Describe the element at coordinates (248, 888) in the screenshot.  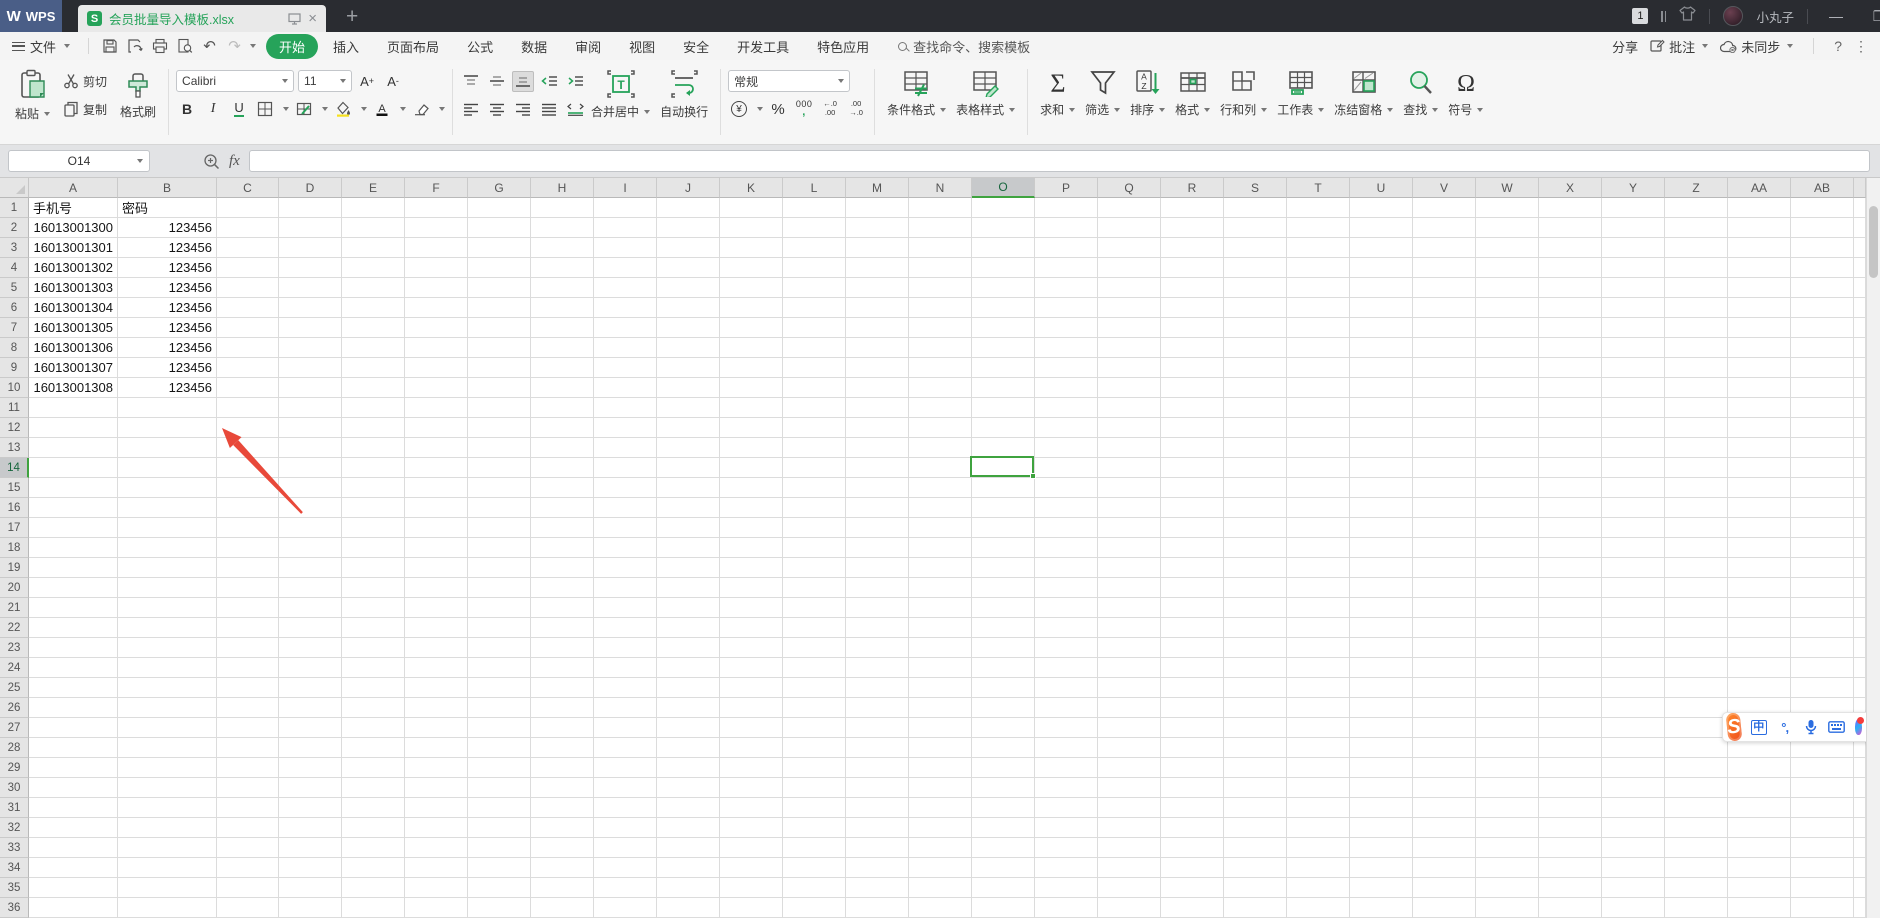
I see `cell-C35` at that location.